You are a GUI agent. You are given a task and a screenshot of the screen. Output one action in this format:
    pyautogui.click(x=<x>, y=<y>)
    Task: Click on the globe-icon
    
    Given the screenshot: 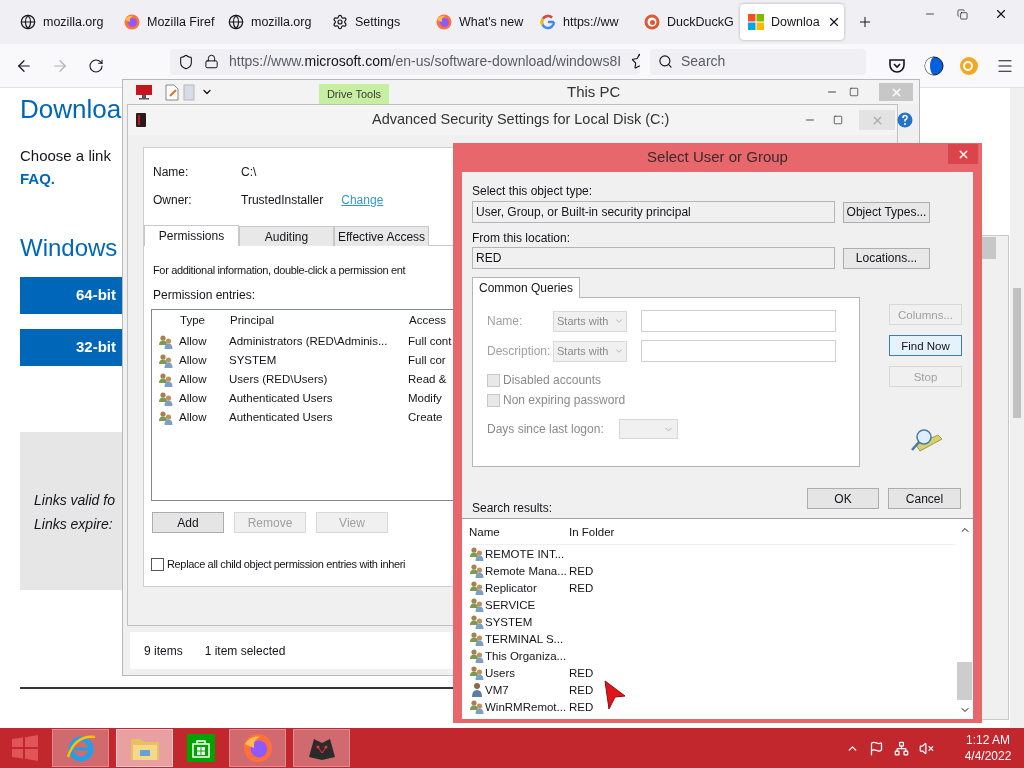 What is the action you would take?
    pyautogui.click(x=236, y=22)
    